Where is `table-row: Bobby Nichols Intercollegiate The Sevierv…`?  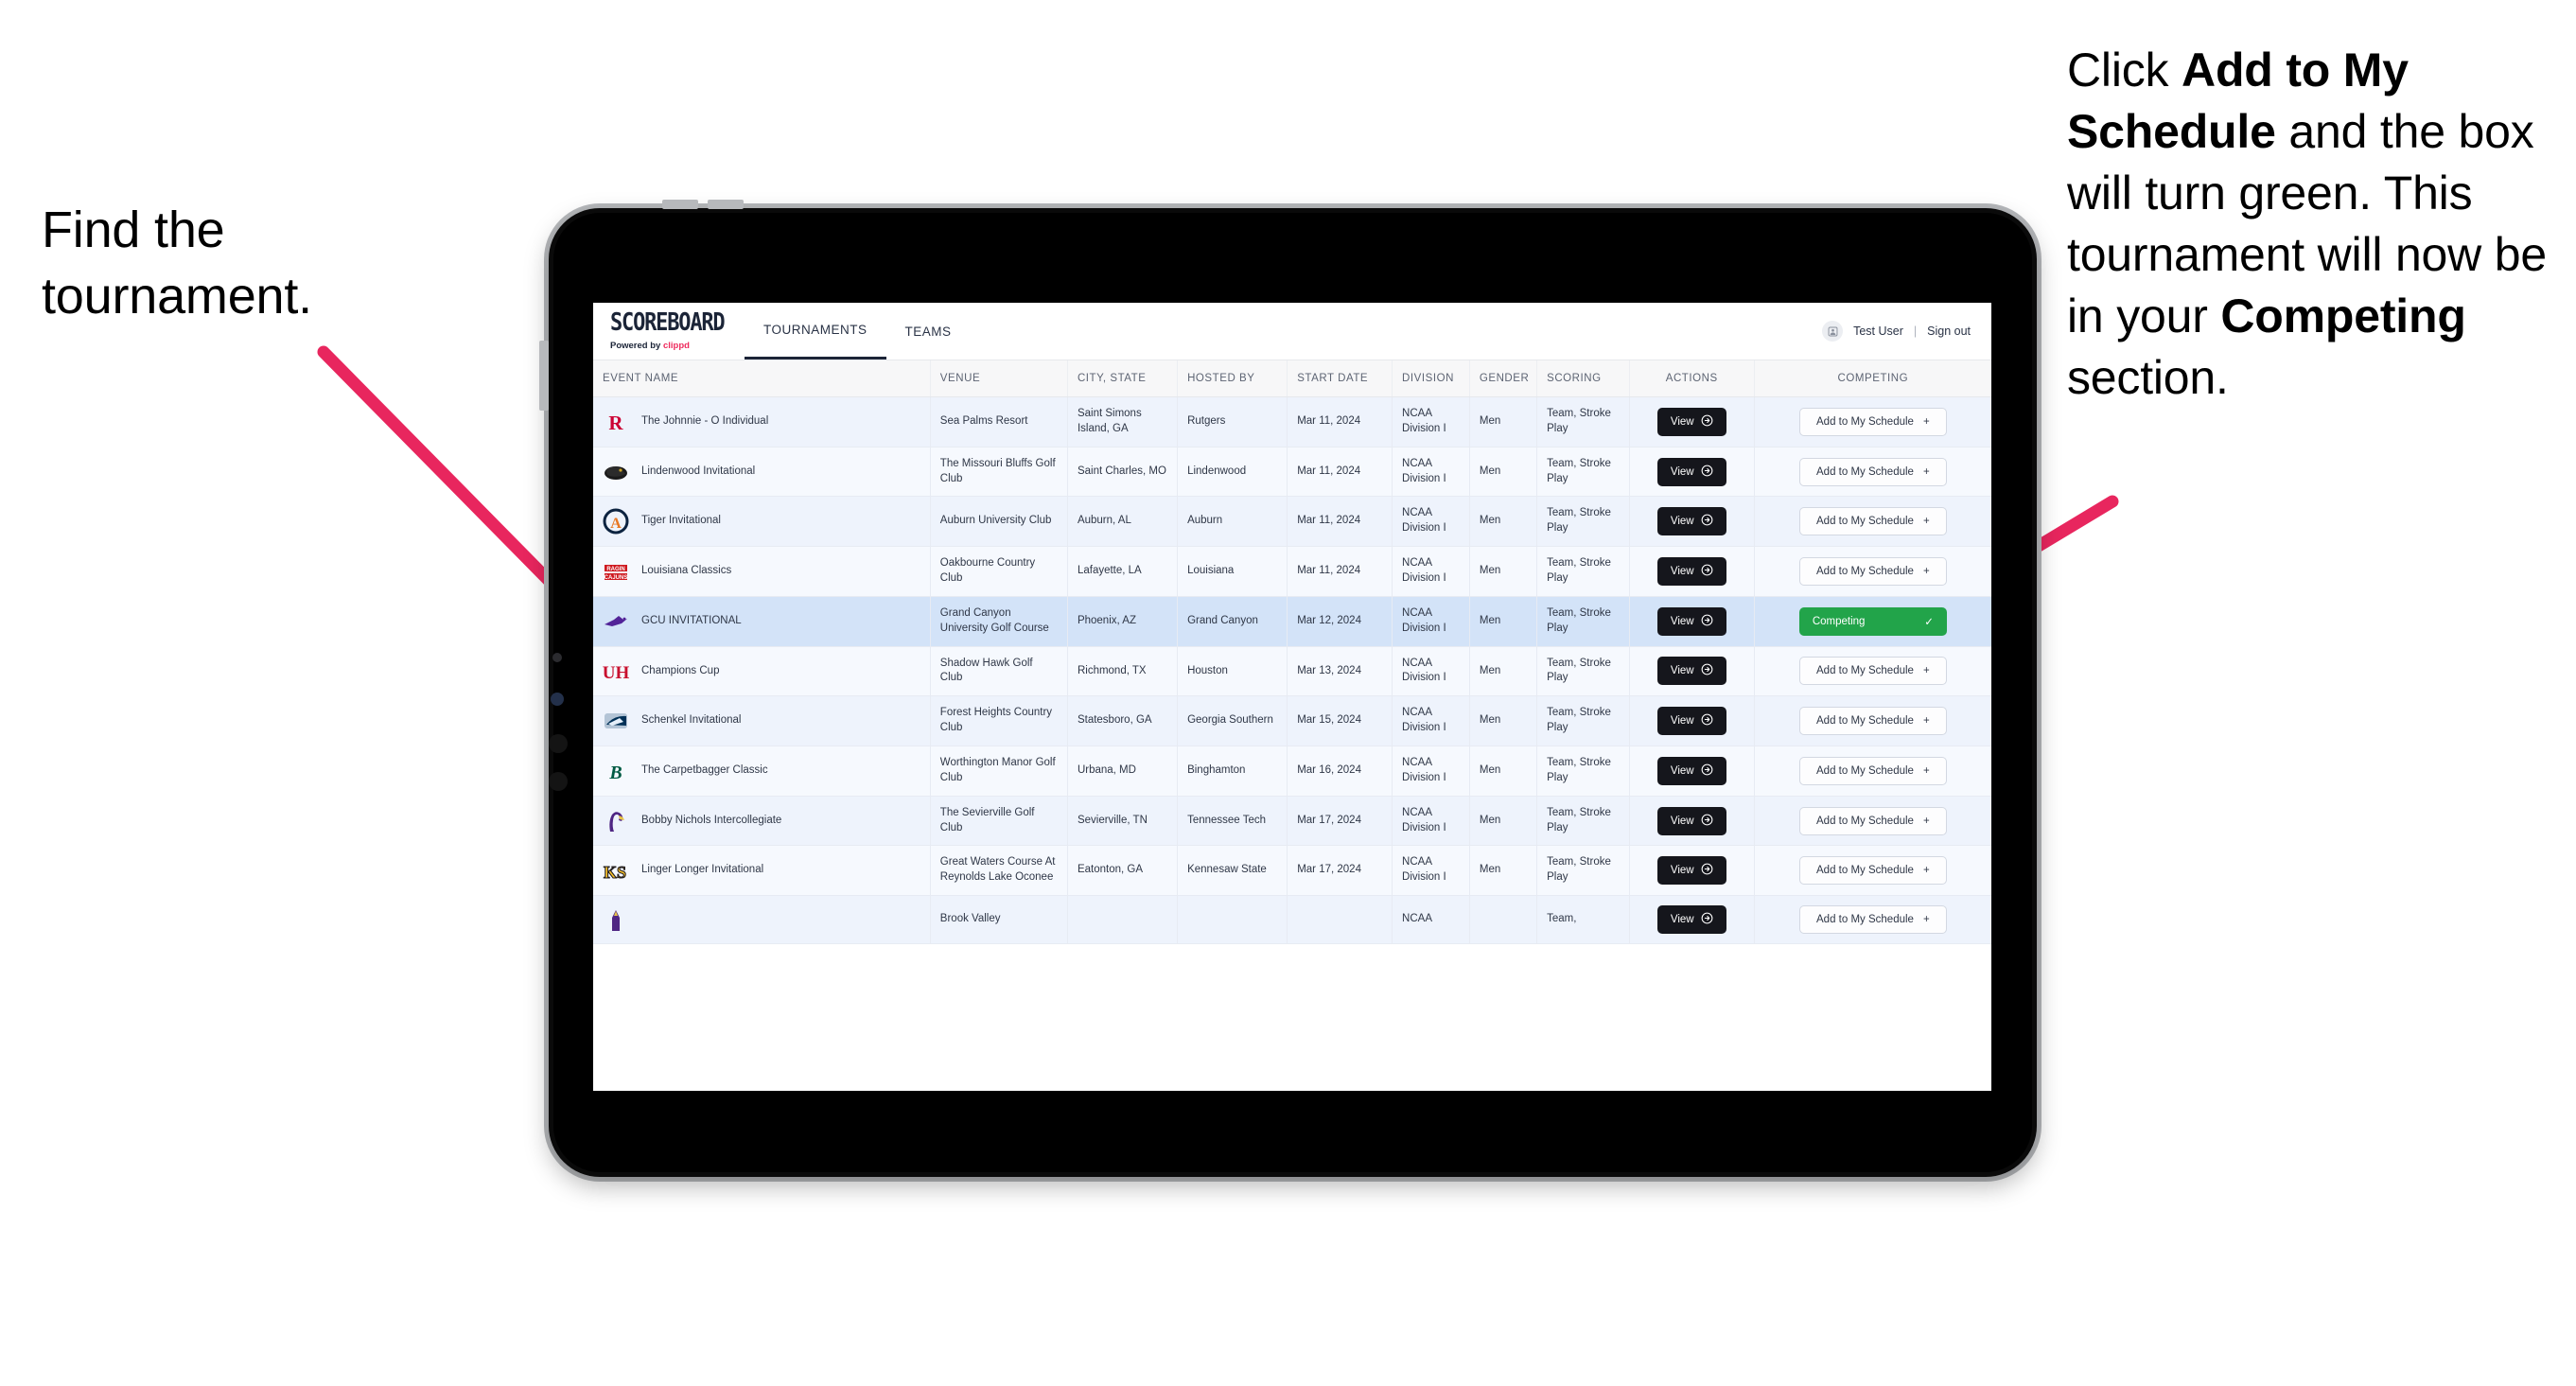 table-row: Bobby Nichols Intercollegiate The Sevierv… is located at coordinates (1292, 821).